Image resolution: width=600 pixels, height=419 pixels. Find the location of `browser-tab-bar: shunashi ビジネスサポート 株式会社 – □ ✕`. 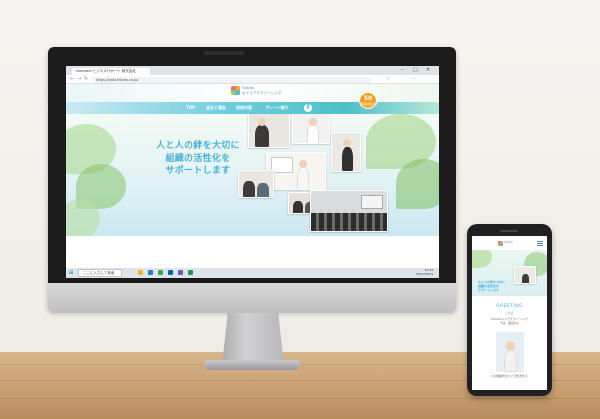

browser-tab-bar: shunashi ビジネスサポート 株式会社 – □ ✕ is located at coordinates (252, 70).